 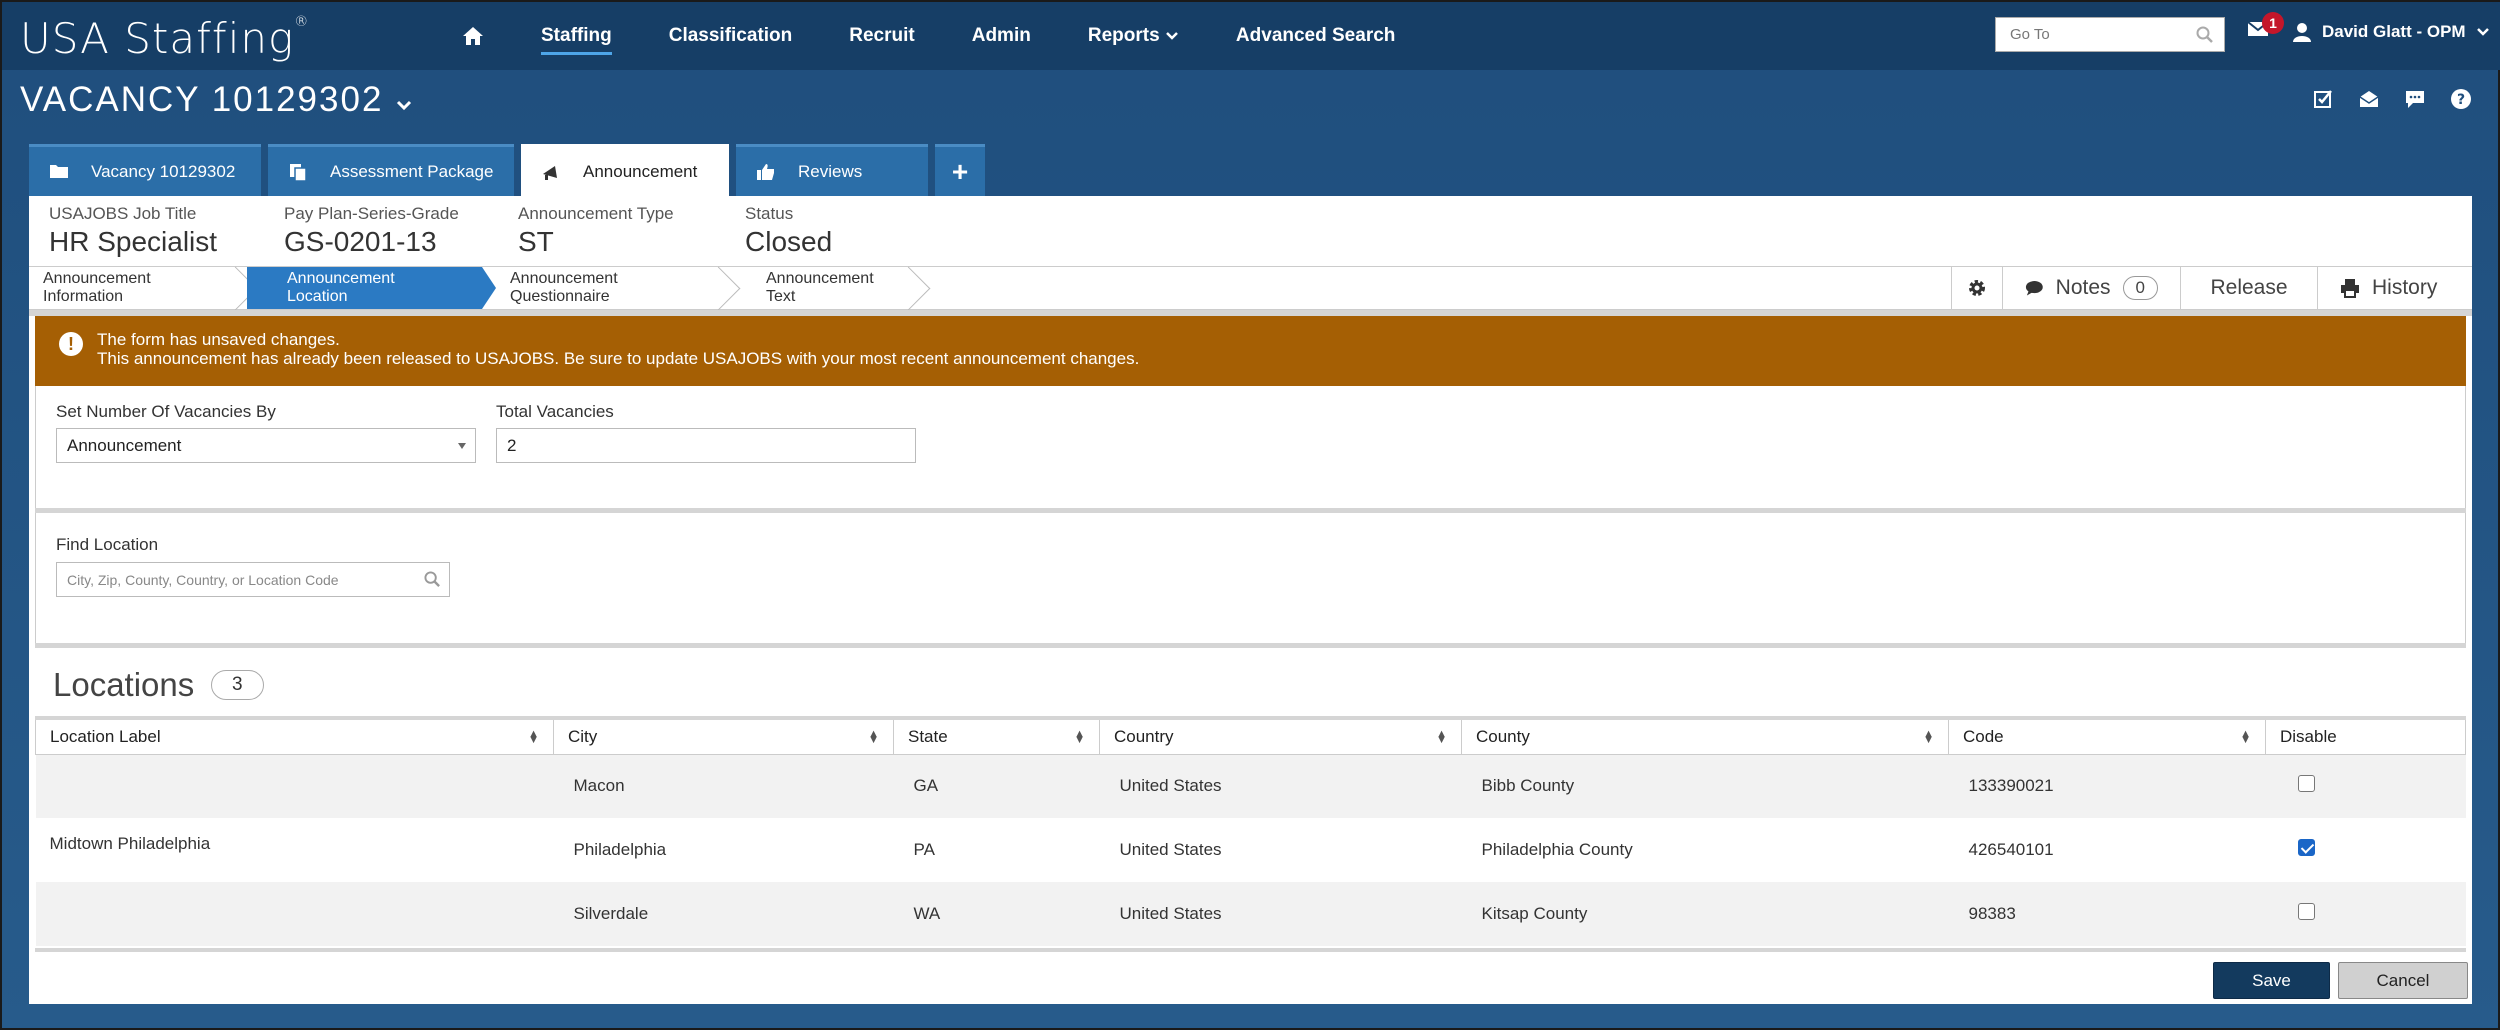 I want to click on col-county: County ▲ ▼, so click(x=1705, y=735).